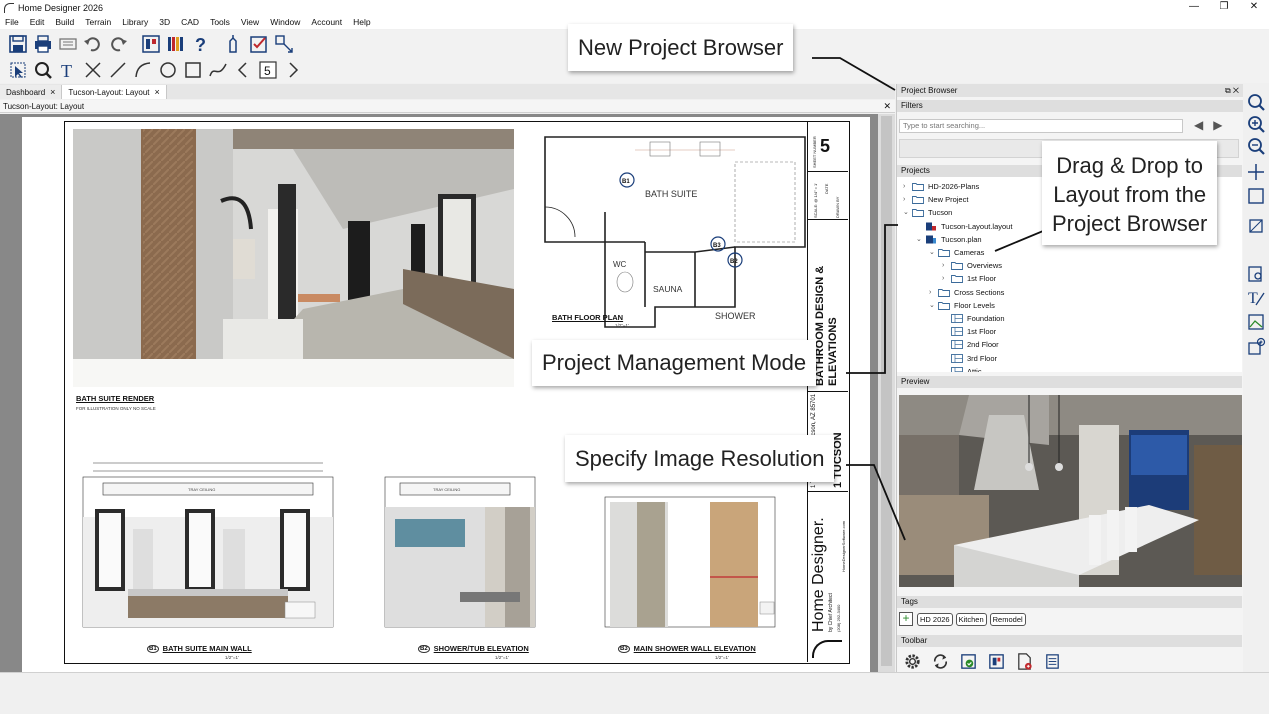 Image resolution: width=1269 pixels, height=714 pixels. Describe the element at coordinates (361, 22) in the screenshot. I see `menu-help: Help` at that location.